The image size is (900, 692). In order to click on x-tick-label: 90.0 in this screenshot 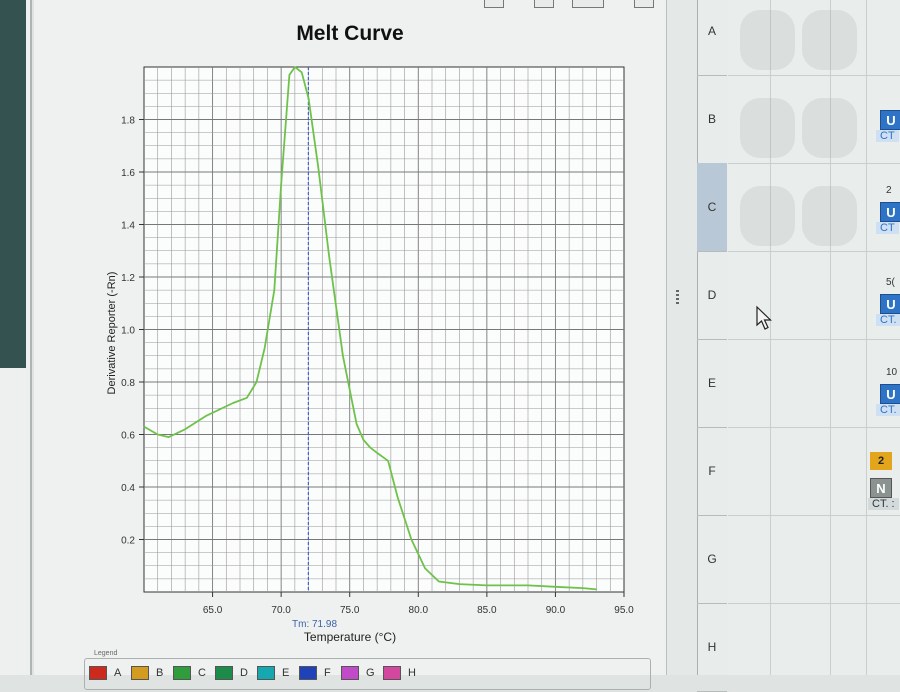, I will do `click(556, 610)`.